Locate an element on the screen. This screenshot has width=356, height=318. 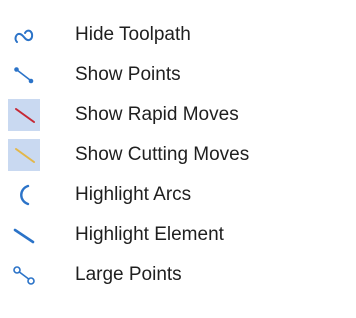
menu-item-show-rapid-moves: Show Rapid Moves is located at coordinates (178, 115).